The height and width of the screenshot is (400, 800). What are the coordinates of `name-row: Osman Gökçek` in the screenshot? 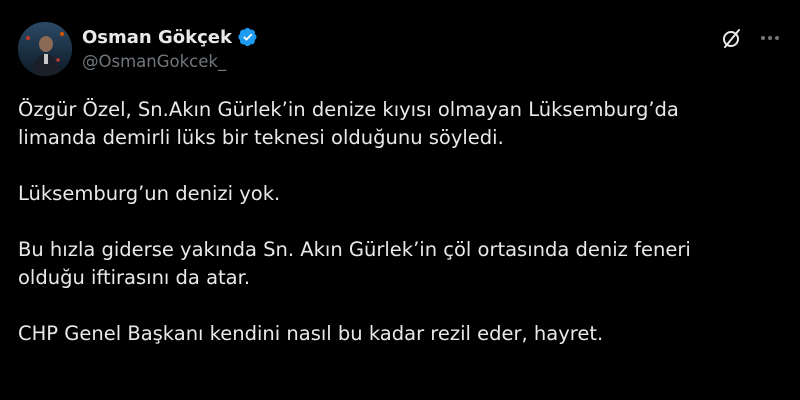 It's located at (170, 37).